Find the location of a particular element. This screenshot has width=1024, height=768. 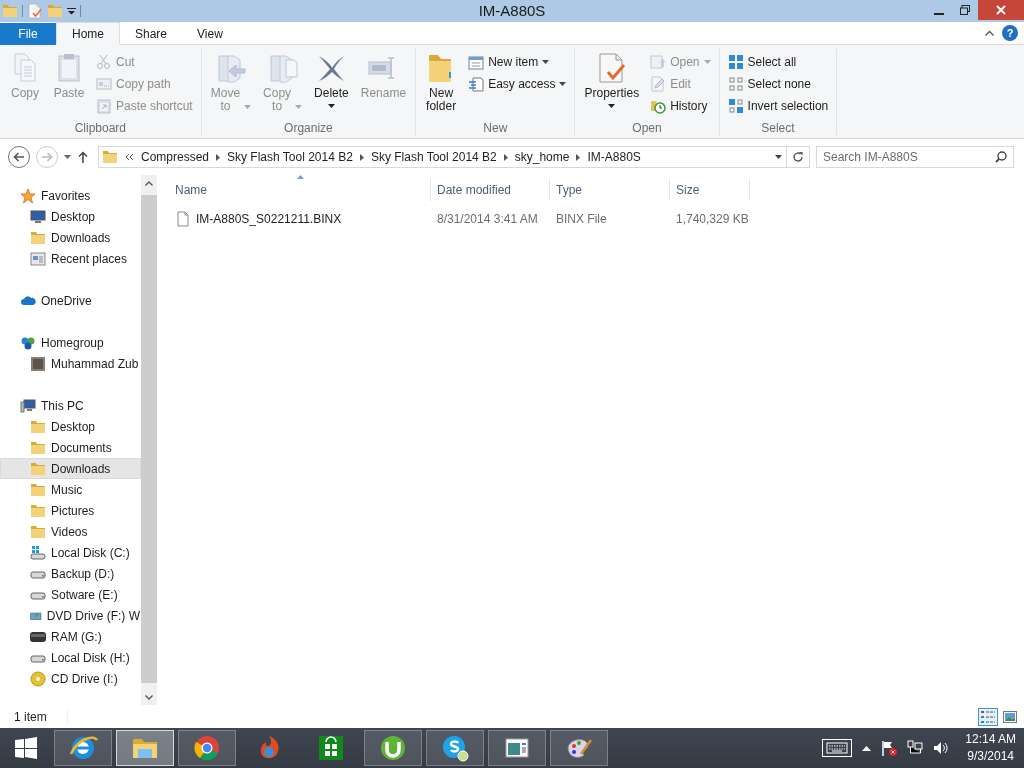

ribbon-button: New folder is located at coordinates (441, 81).